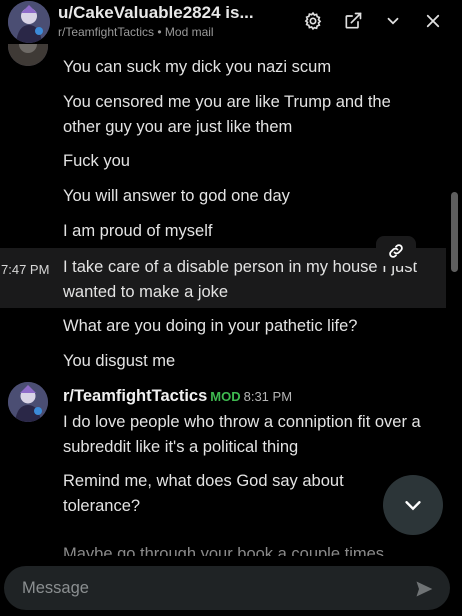 The height and width of the screenshot is (616, 462). Describe the element at coordinates (28, 402) in the screenshot. I see `mod-avatar` at that location.